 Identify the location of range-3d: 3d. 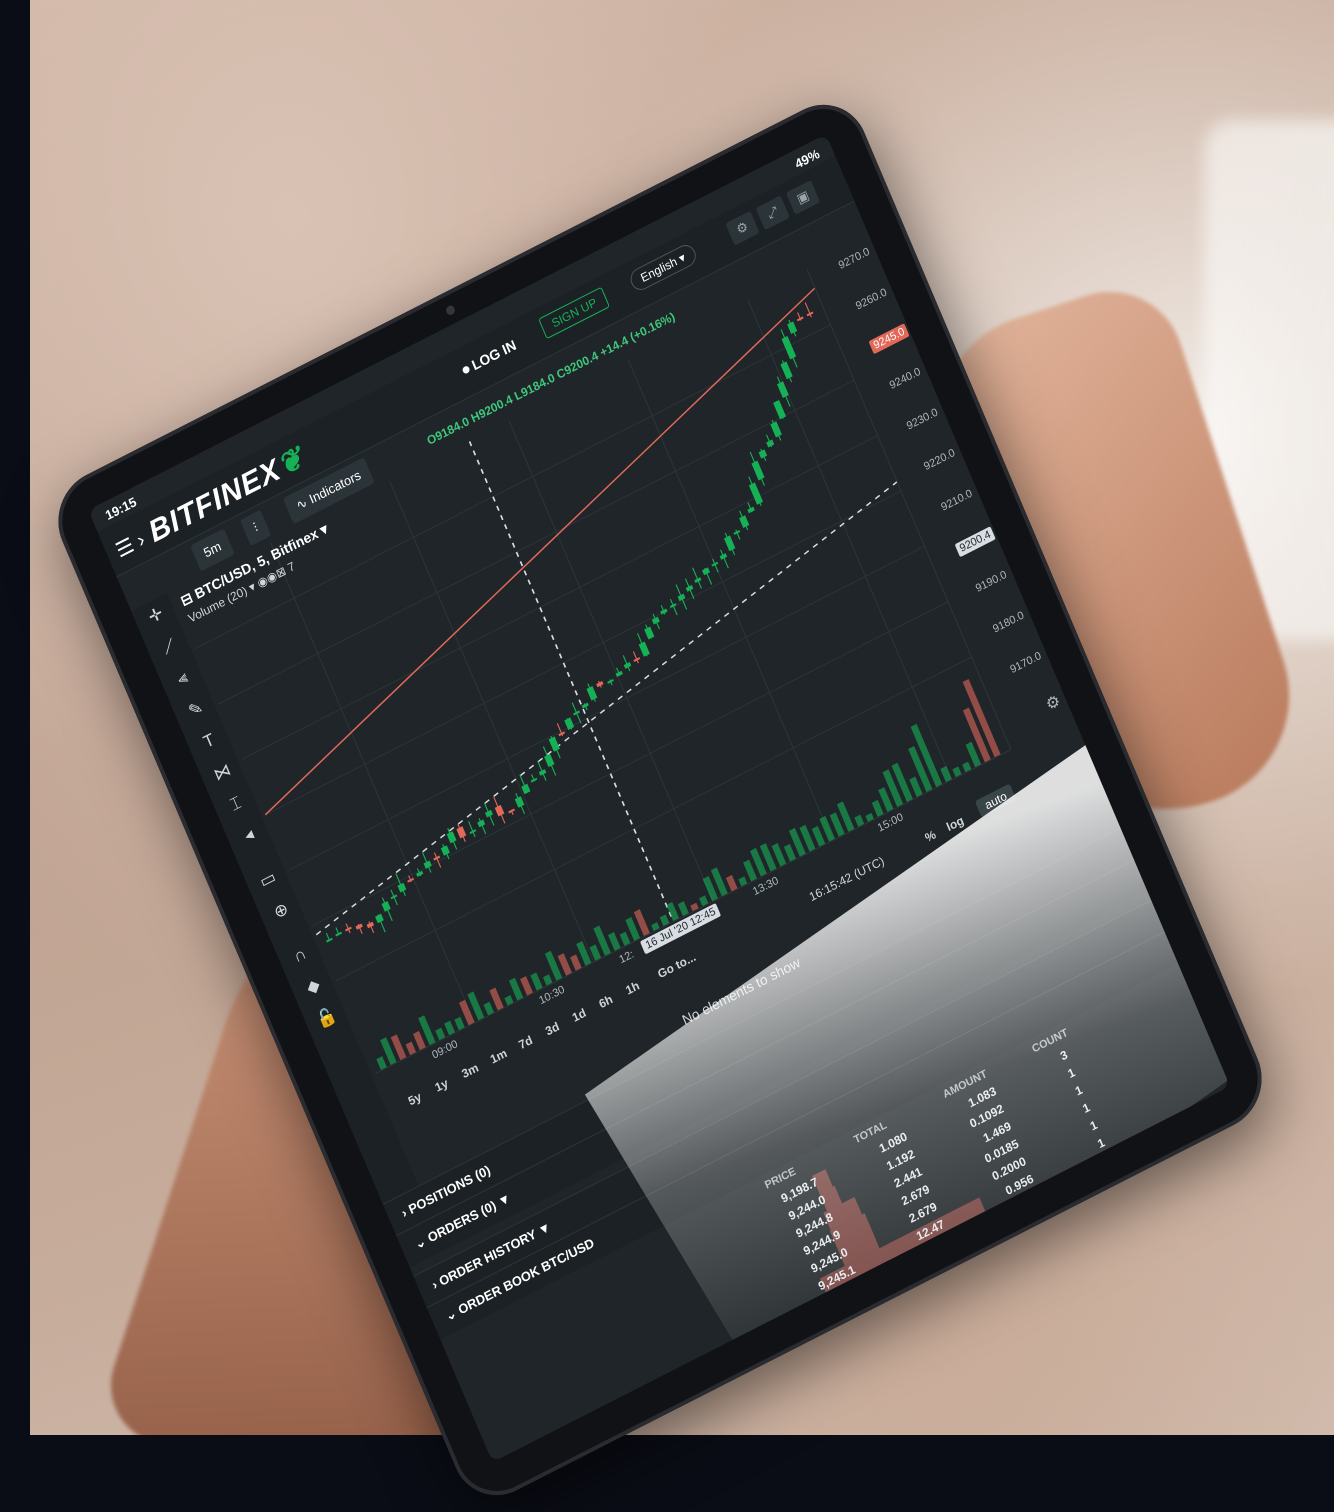
(552, 1028).